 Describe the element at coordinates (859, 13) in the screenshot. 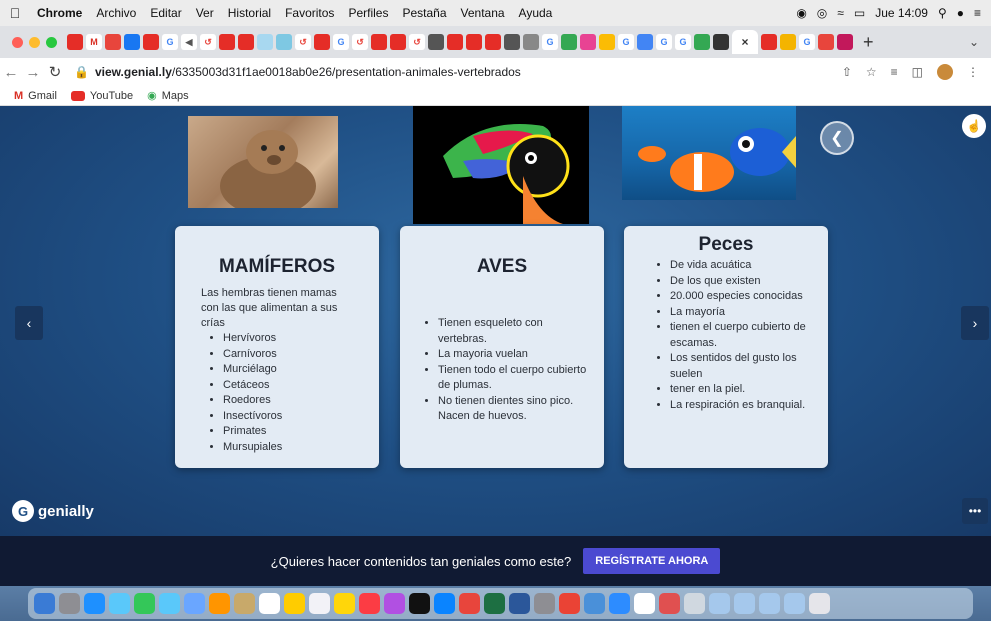

I see `battery-icon: ▭` at that location.